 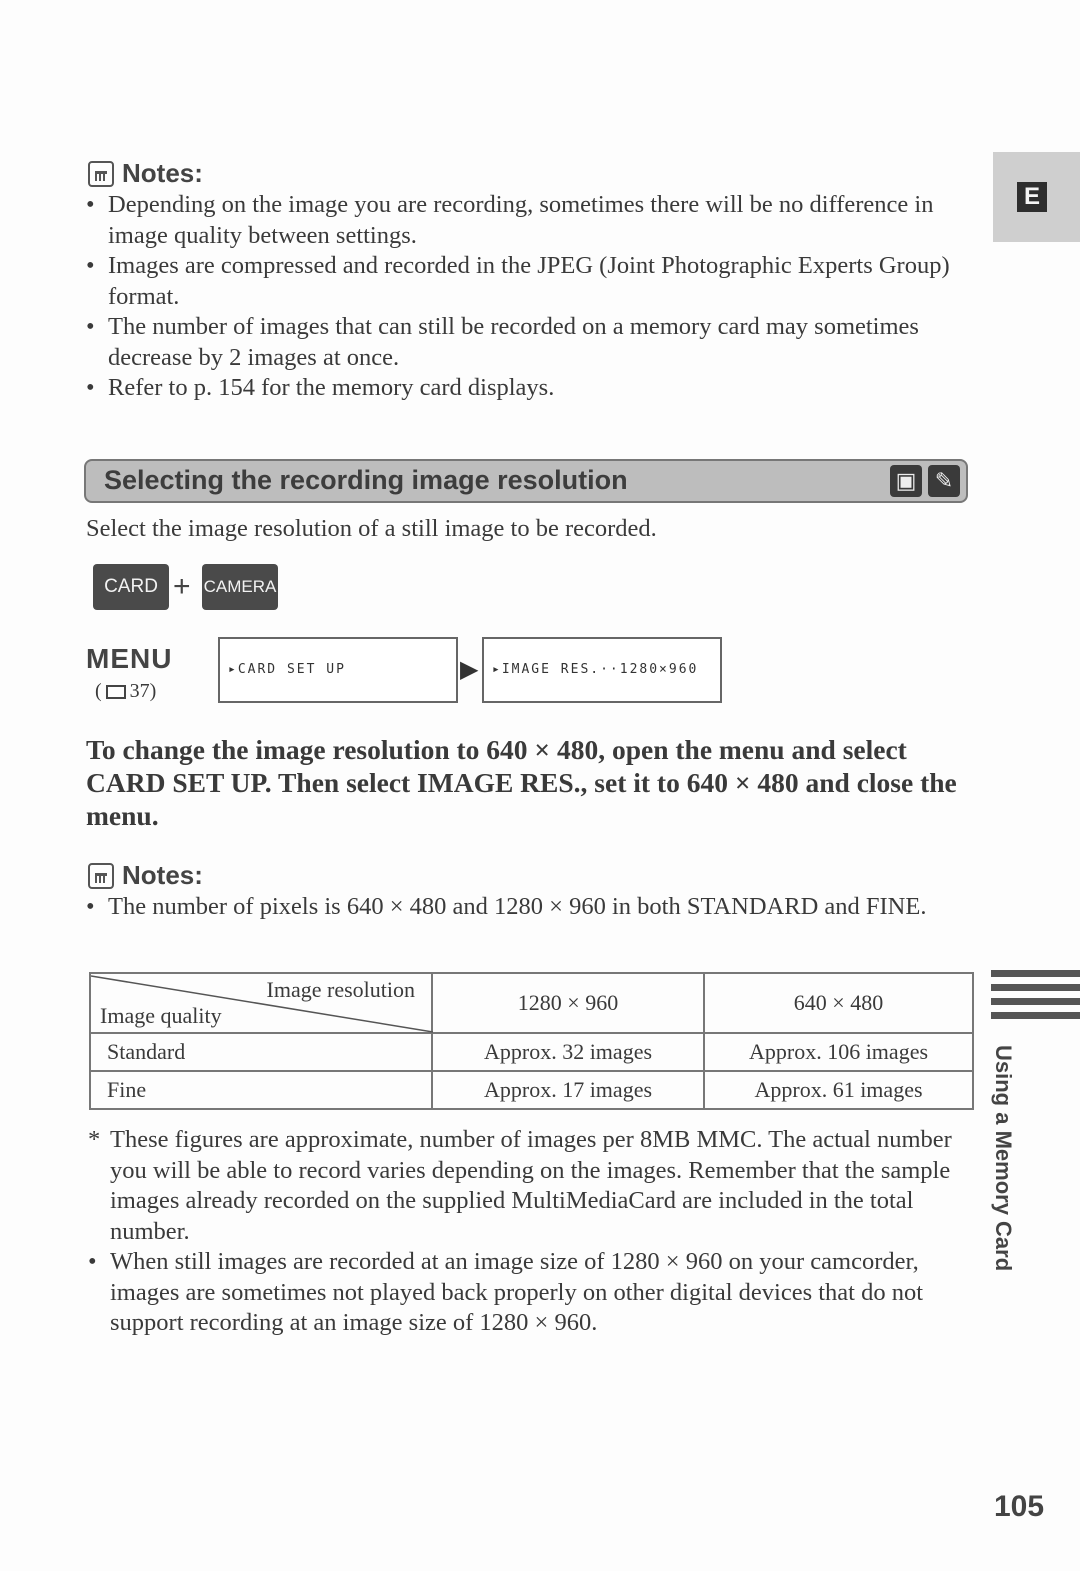 I want to click on table-cell: Approx. 17 images, so click(x=568, y=1090).